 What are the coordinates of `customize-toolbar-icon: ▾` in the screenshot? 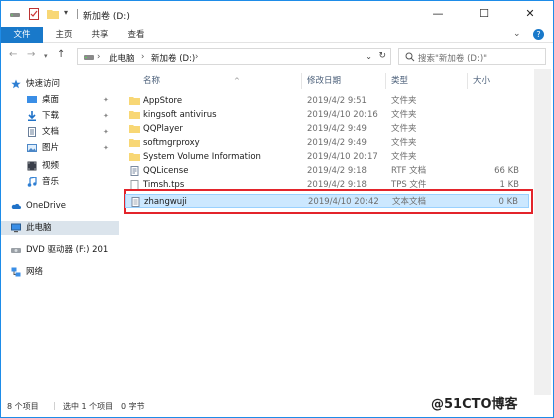 It's located at (68, 14).